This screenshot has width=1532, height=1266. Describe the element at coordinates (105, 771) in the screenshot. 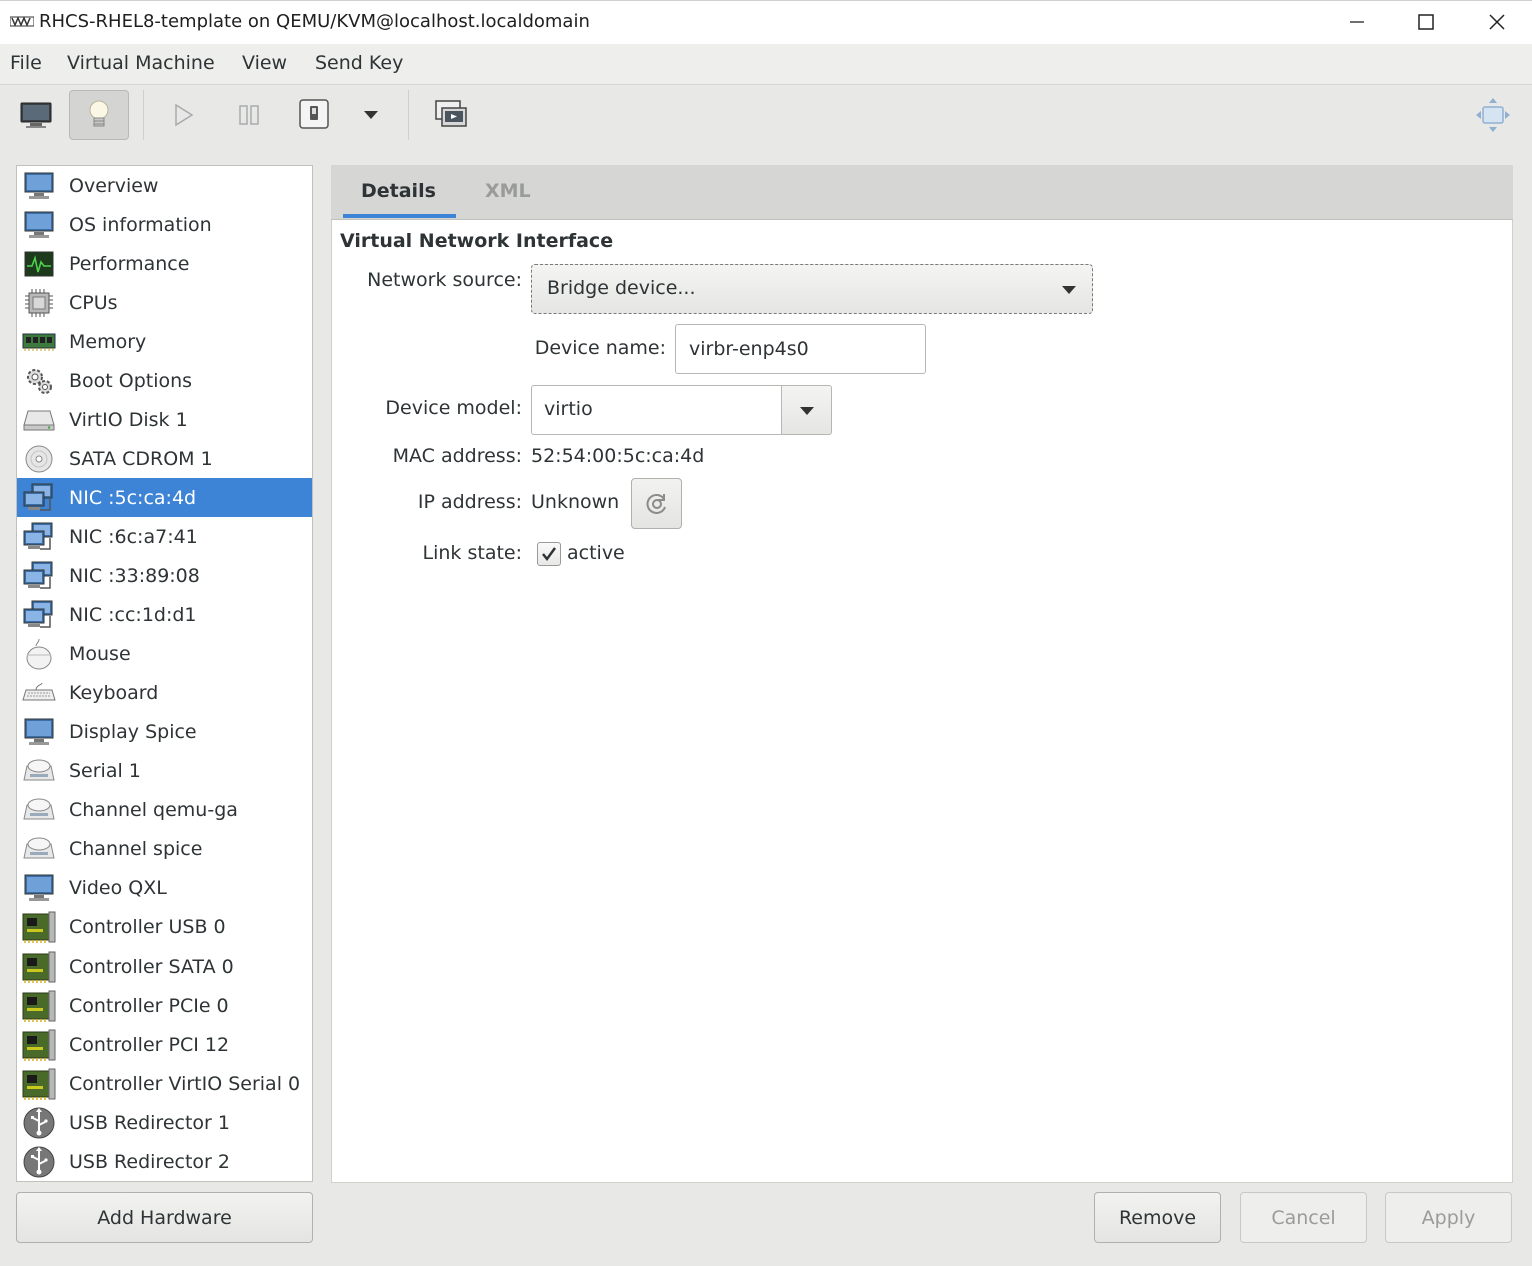

I see `sidebar-item-label: Serial 1` at that location.